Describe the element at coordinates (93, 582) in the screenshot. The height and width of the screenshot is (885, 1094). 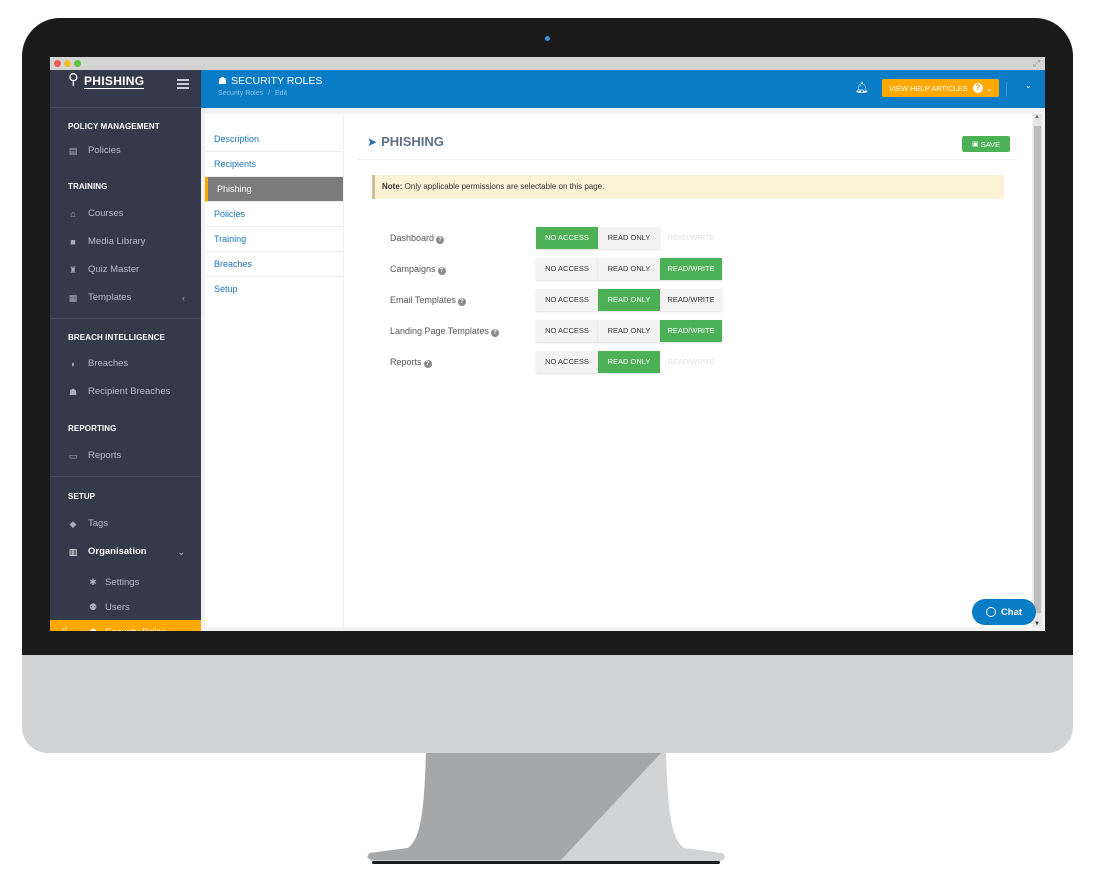
I see `cog-icon: ✱` at that location.